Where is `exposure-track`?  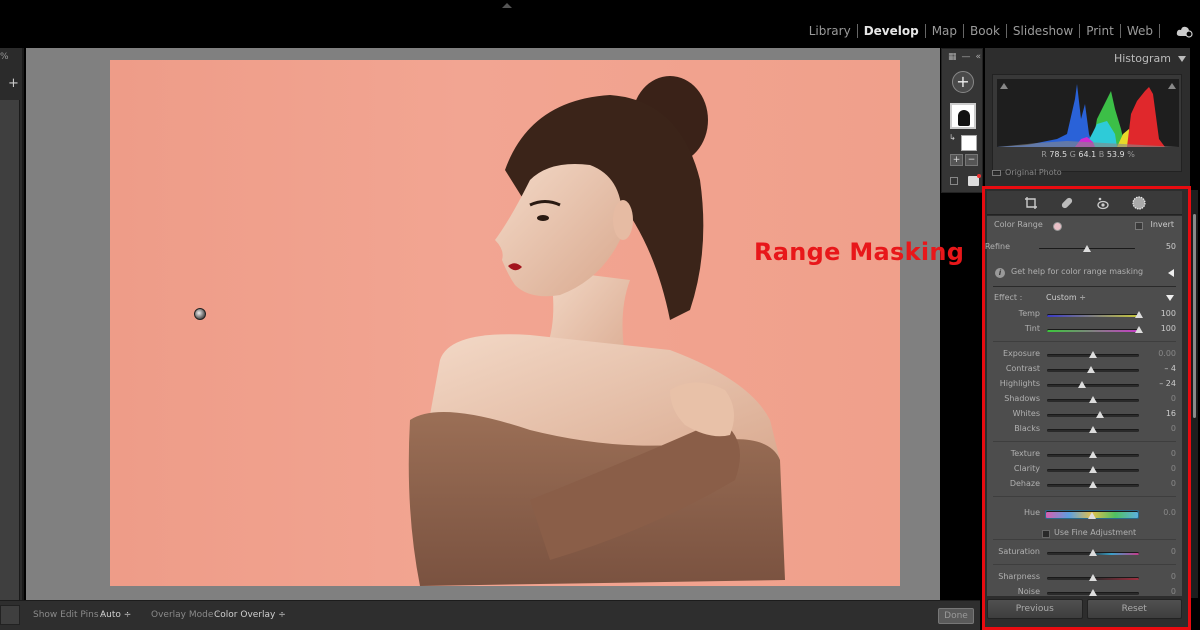 exposure-track is located at coordinates (1093, 354).